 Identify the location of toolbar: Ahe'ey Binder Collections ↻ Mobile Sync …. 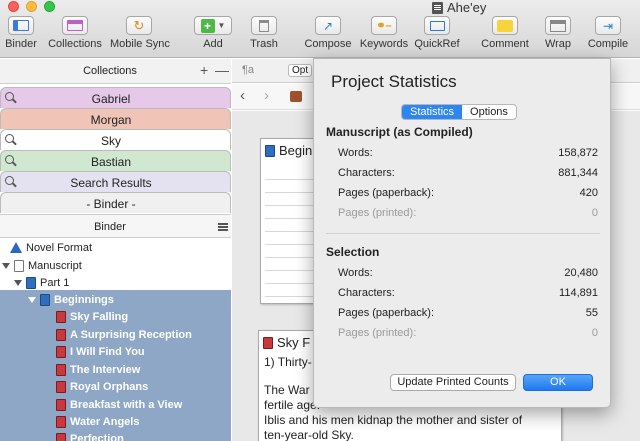
(320, 29).